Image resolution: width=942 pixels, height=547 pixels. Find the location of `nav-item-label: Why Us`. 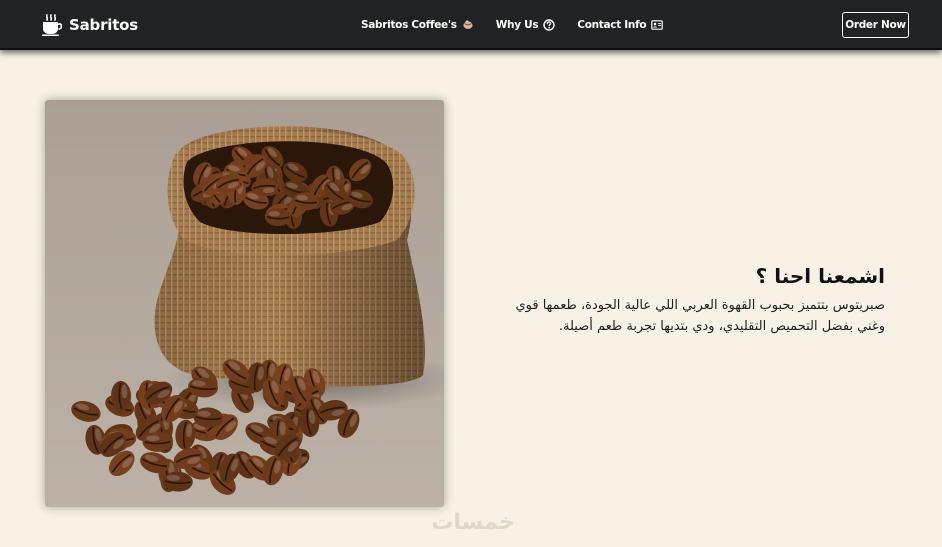

nav-item-label: Why Us is located at coordinates (517, 25).